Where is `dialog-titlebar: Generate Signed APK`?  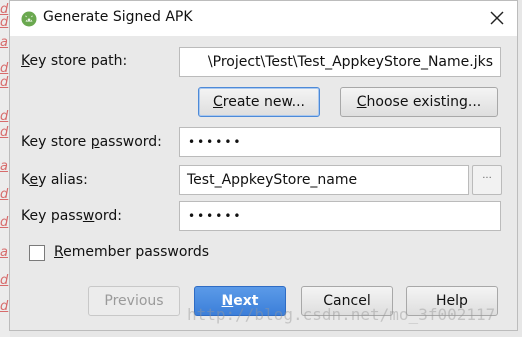 dialog-titlebar: Generate Signed APK is located at coordinates (263, 18).